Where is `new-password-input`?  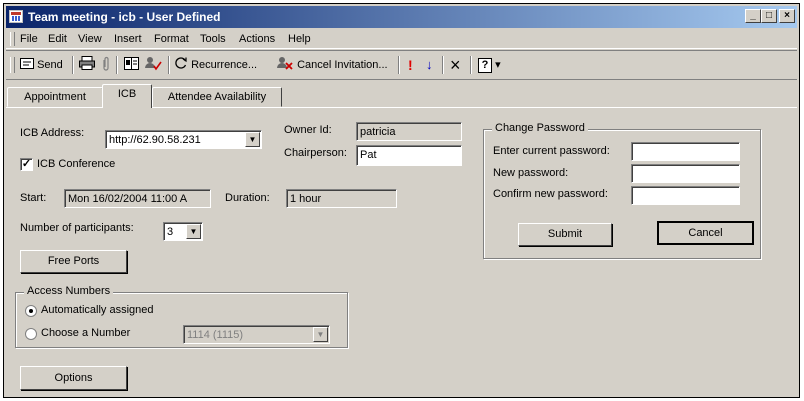 new-password-input is located at coordinates (685, 173).